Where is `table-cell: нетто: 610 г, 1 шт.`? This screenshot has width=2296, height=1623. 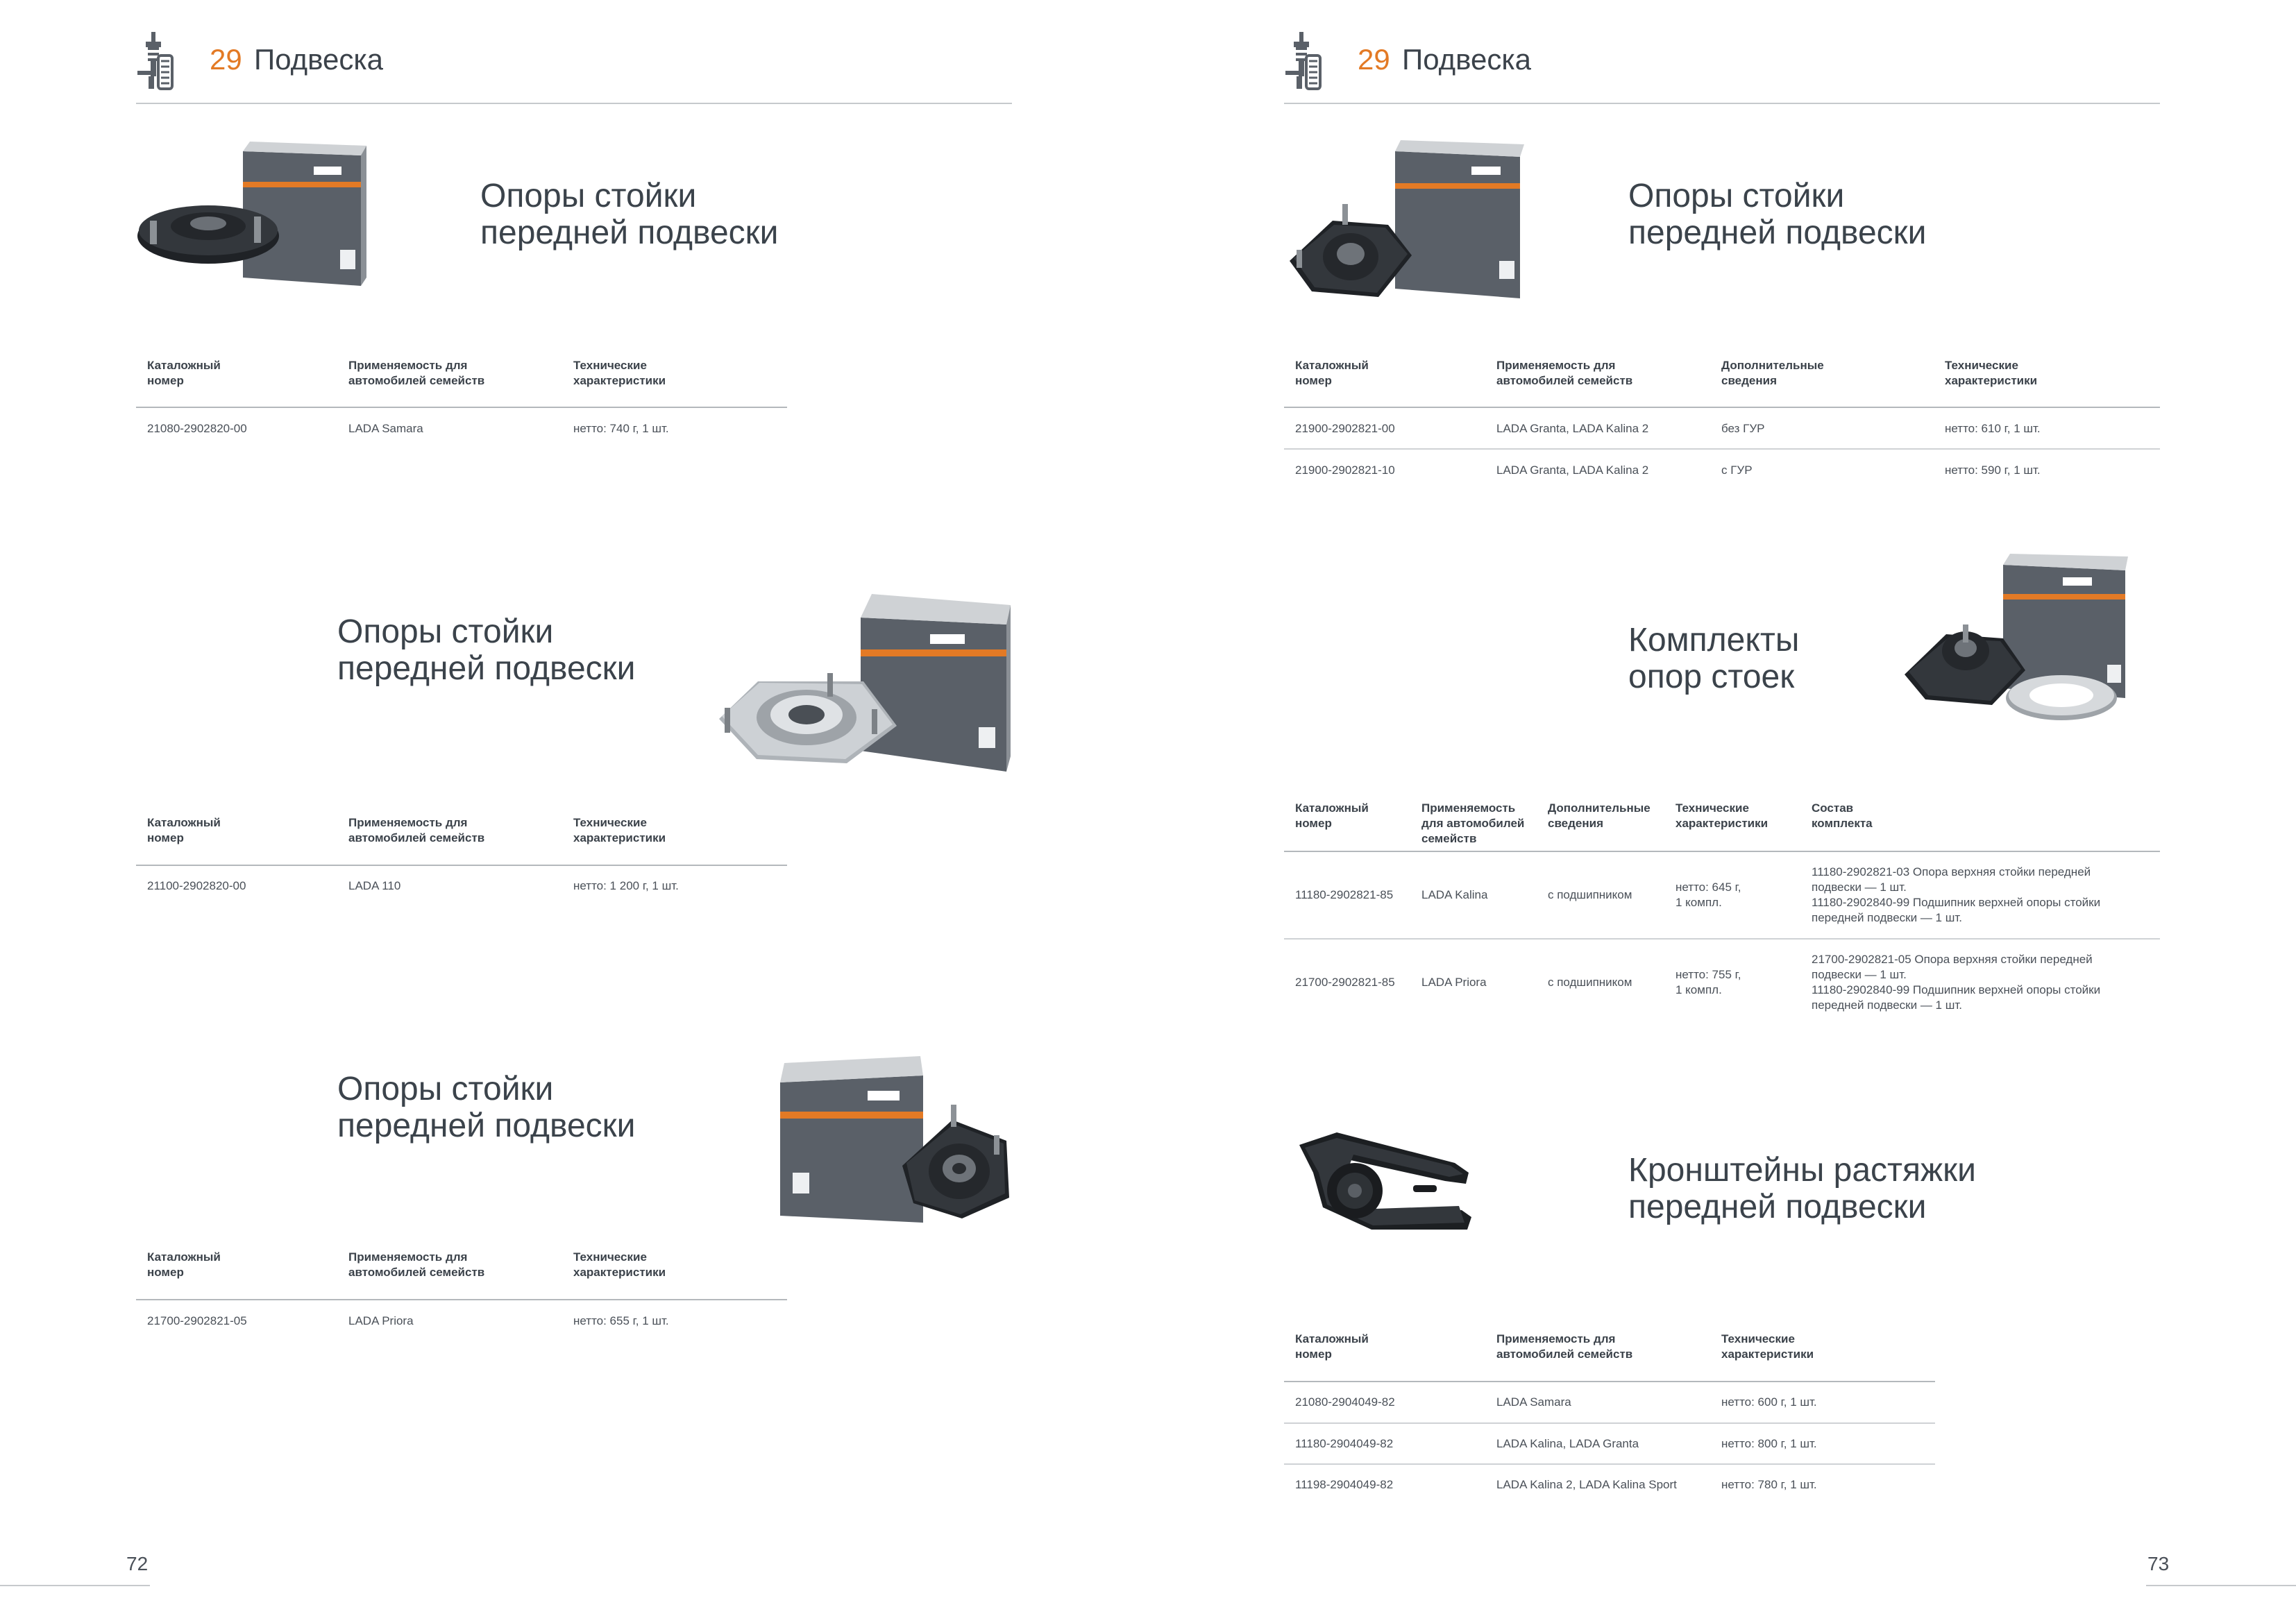
table-cell: нетто: 610 г, 1 шт. is located at coordinates (1993, 429).